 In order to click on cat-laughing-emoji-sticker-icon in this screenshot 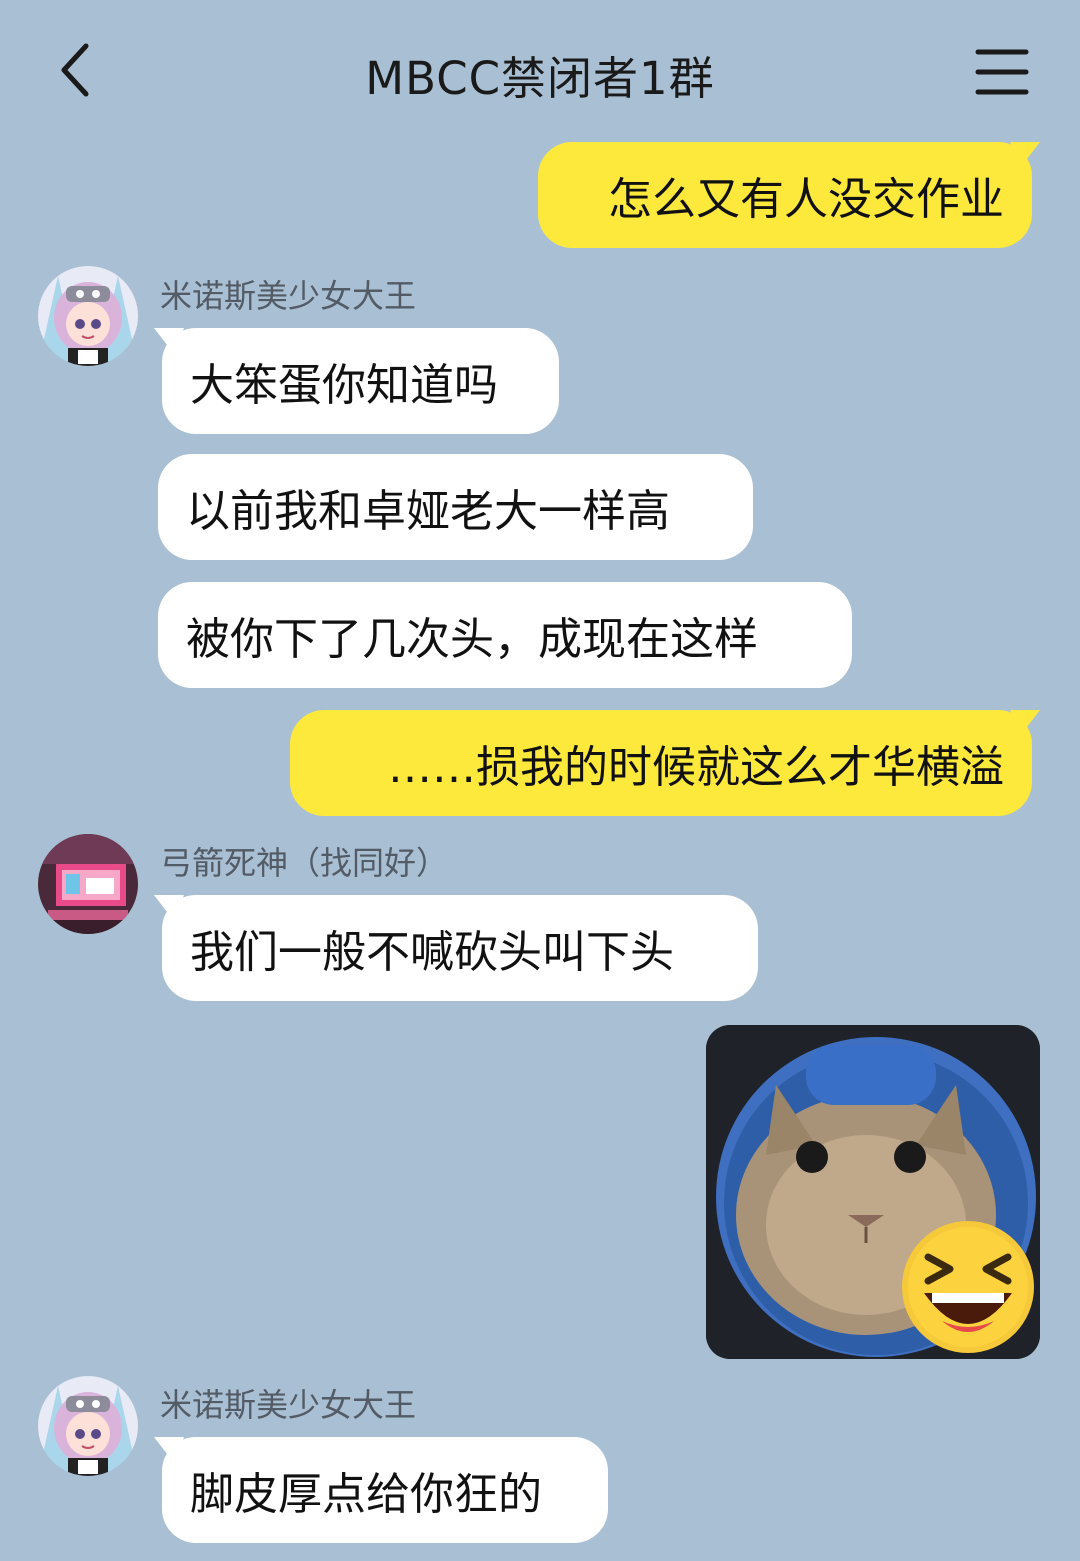, I will do `click(873, 1192)`.